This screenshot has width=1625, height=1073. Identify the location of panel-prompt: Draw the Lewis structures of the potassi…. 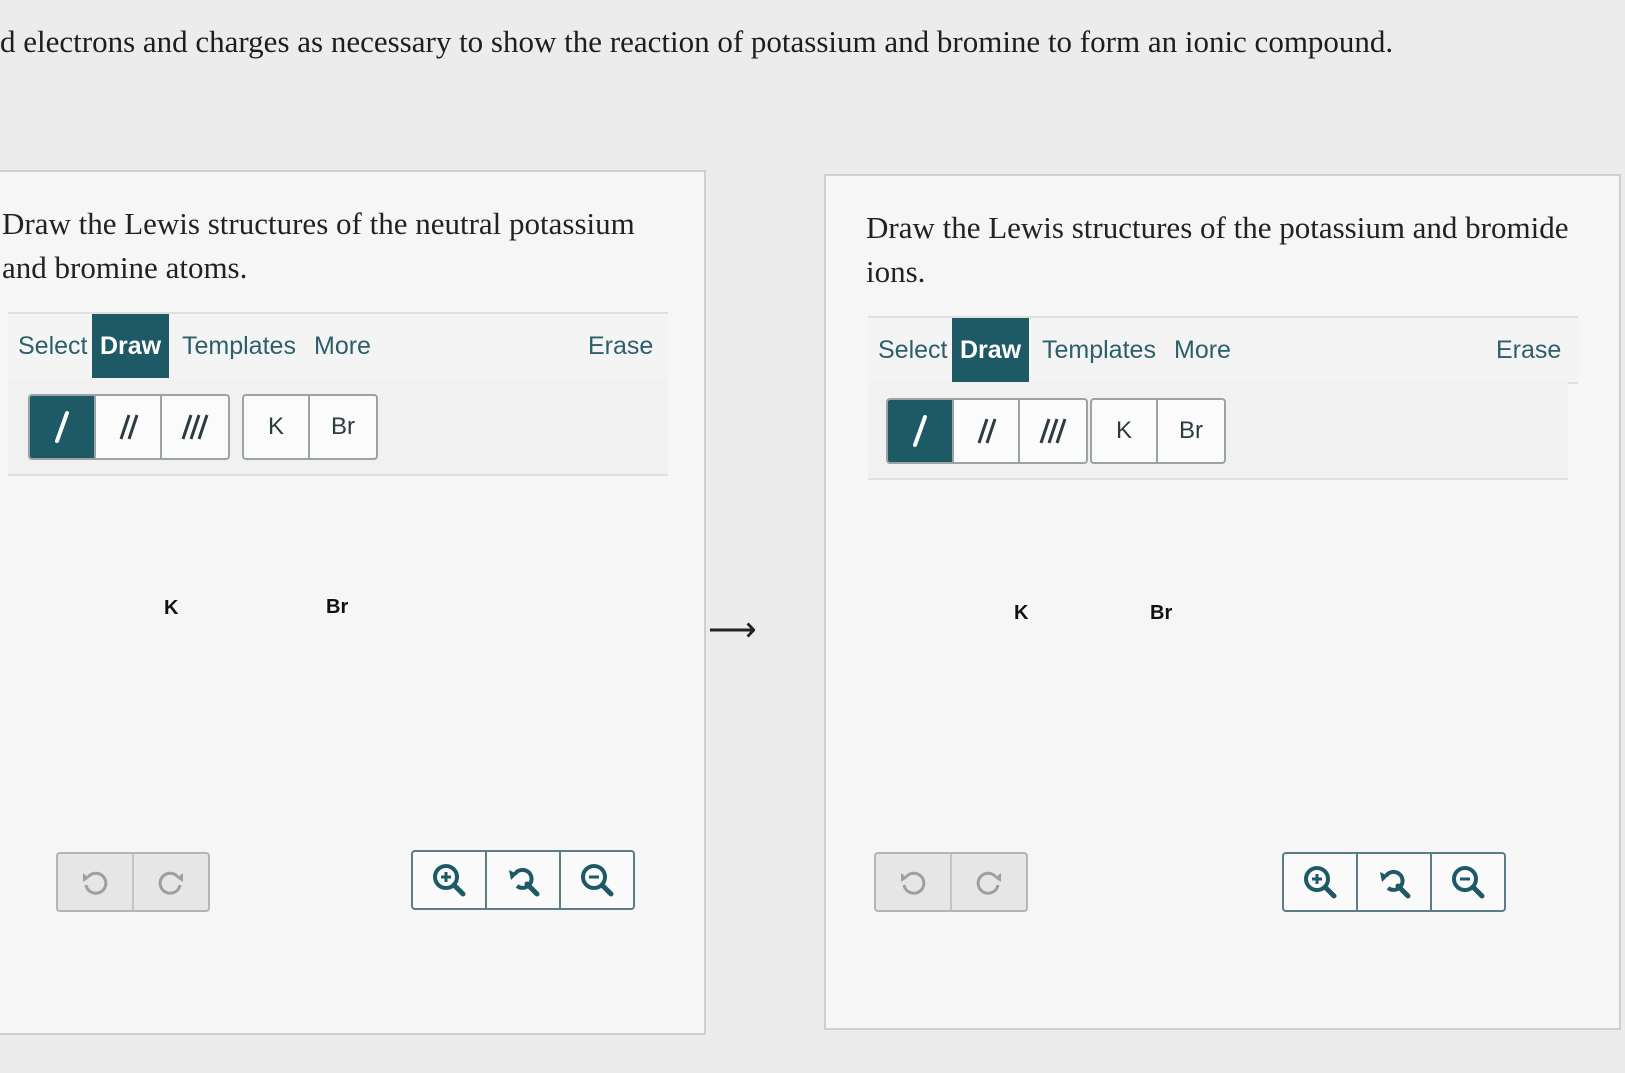
(1217, 249).